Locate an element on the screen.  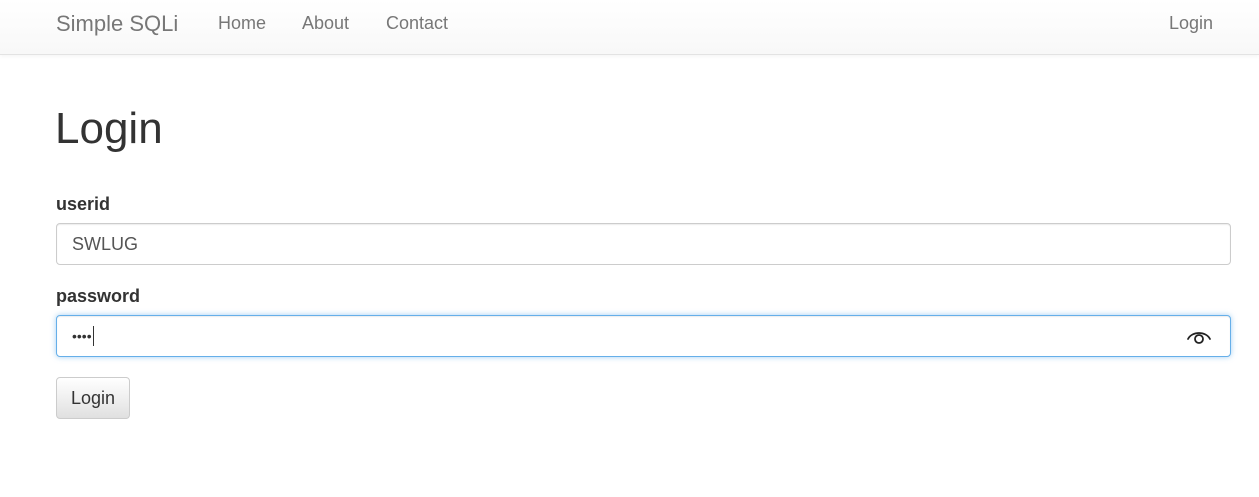
nav-link-home: Home is located at coordinates (242, 23).